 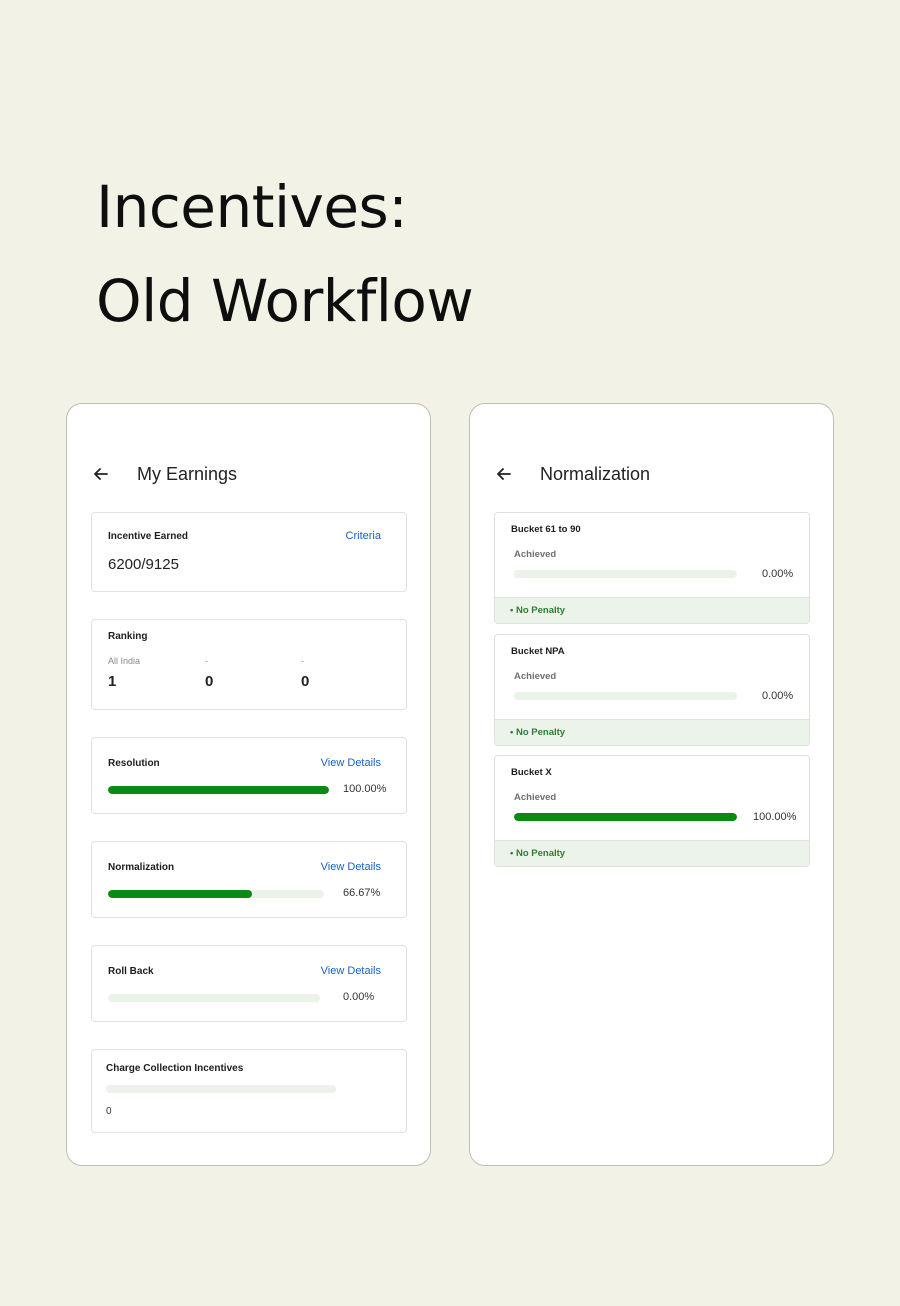 I want to click on bucket-card: Bucket X Achieved 100.00% • No Penalty, so click(x=652, y=811).